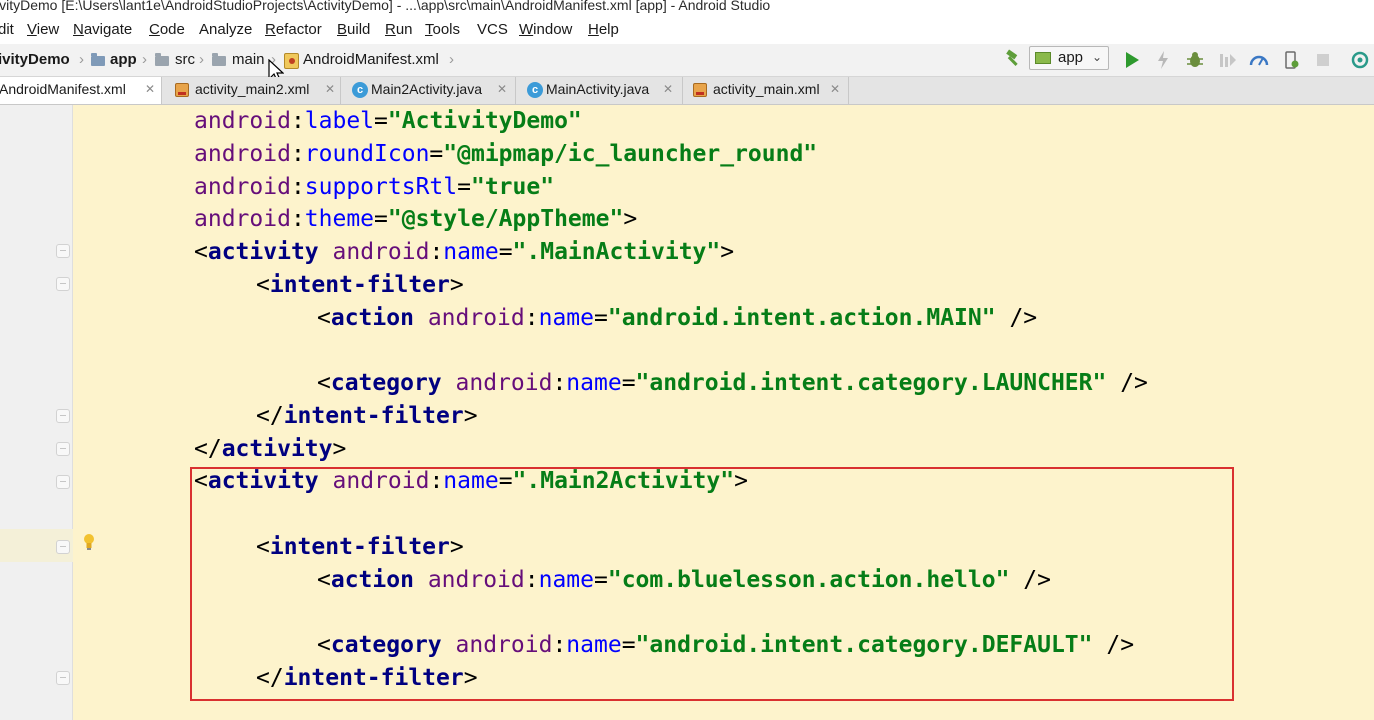  What do you see at coordinates (185, 59) in the screenshot?
I see `breadcrumb-src: src` at bounding box center [185, 59].